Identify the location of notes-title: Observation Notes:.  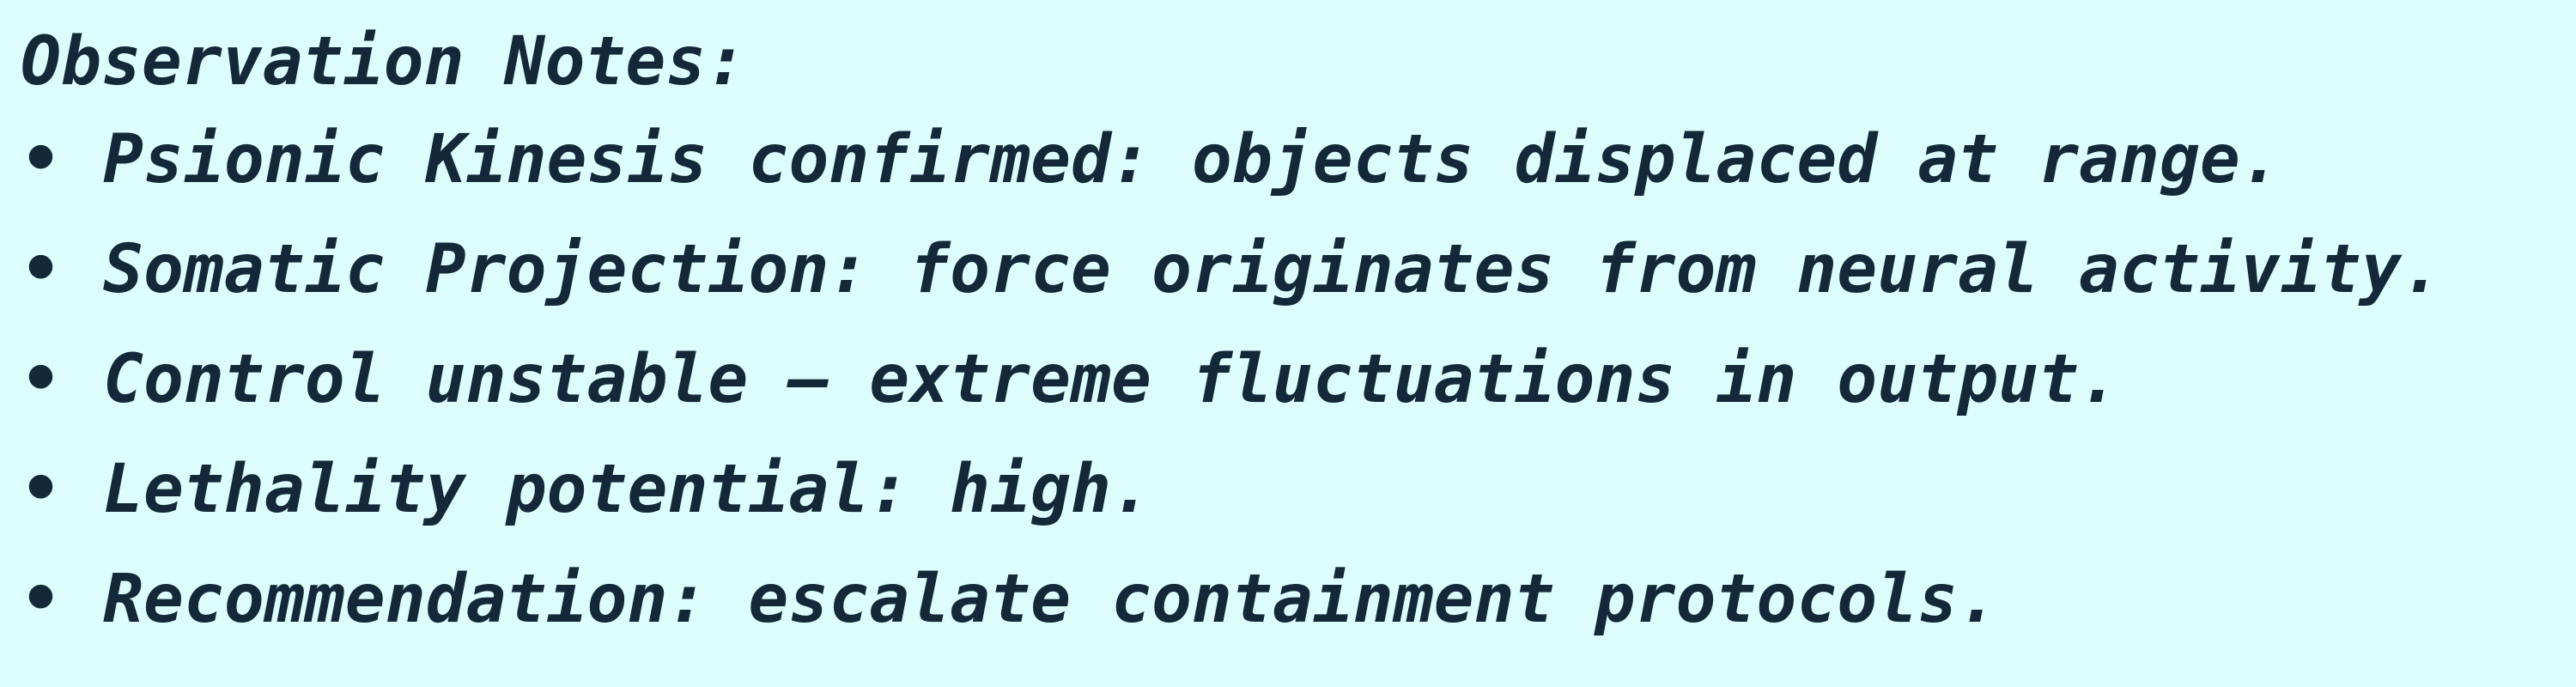
(384, 61).